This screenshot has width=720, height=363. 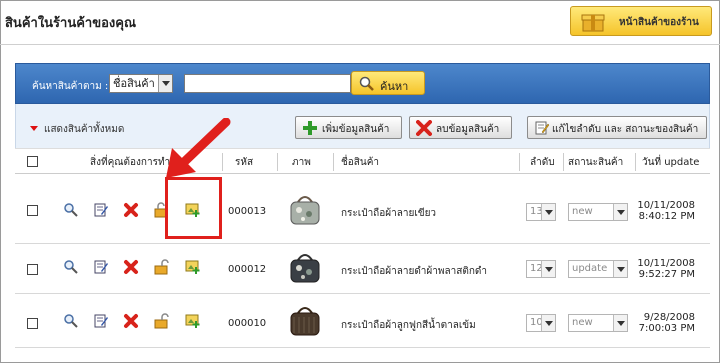 What do you see at coordinates (590, 268) in the screenshot?
I see `status-value: update` at bounding box center [590, 268].